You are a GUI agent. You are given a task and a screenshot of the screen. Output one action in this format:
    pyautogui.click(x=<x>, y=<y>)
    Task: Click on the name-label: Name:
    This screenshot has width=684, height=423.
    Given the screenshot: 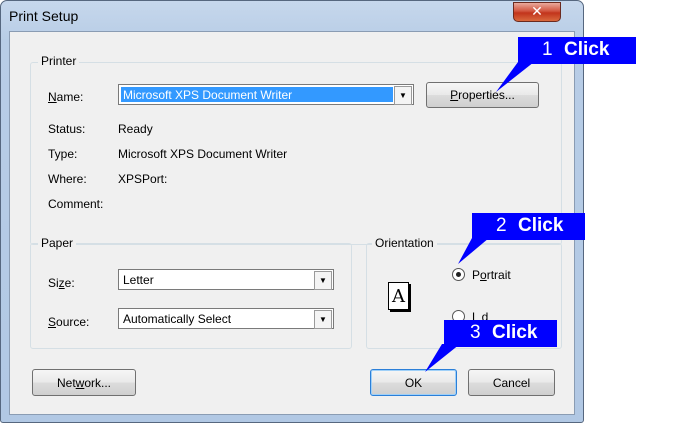 What is the action you would take?
    pyautogui.click(x=66, y=97)
    